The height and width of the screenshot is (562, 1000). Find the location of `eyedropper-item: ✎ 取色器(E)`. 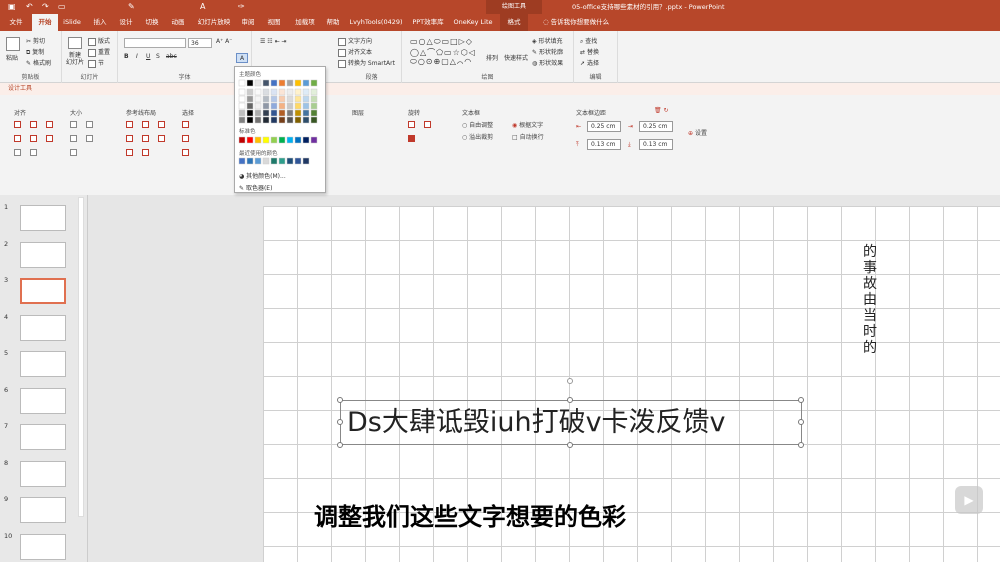

eyedropper-item: ✎ 取色器(E) is located at coordinates (255, 187).